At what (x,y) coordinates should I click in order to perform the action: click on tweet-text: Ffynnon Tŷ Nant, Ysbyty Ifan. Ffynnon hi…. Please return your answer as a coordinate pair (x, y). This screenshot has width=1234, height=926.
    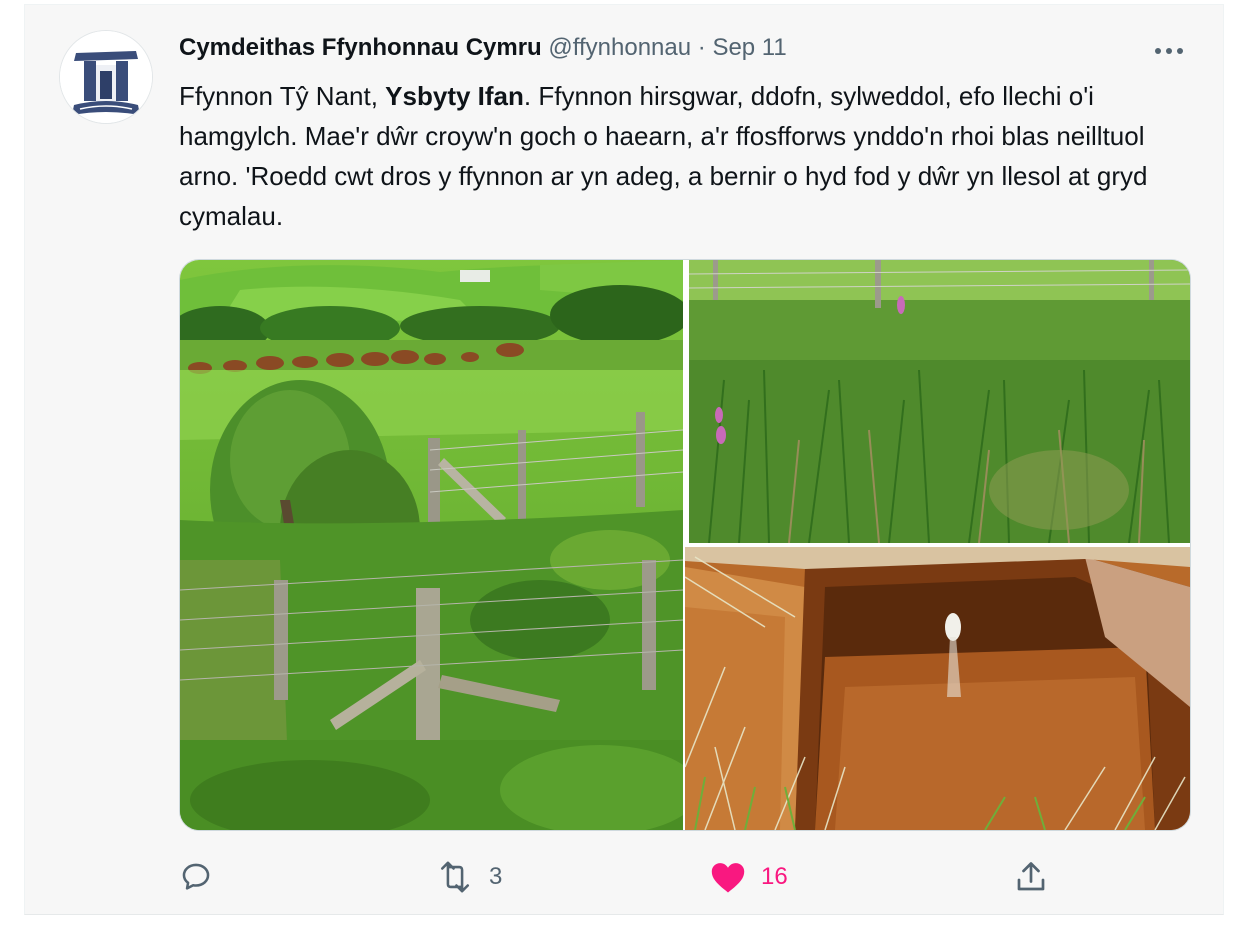
    Looking at the image, I should click on (694, 156).